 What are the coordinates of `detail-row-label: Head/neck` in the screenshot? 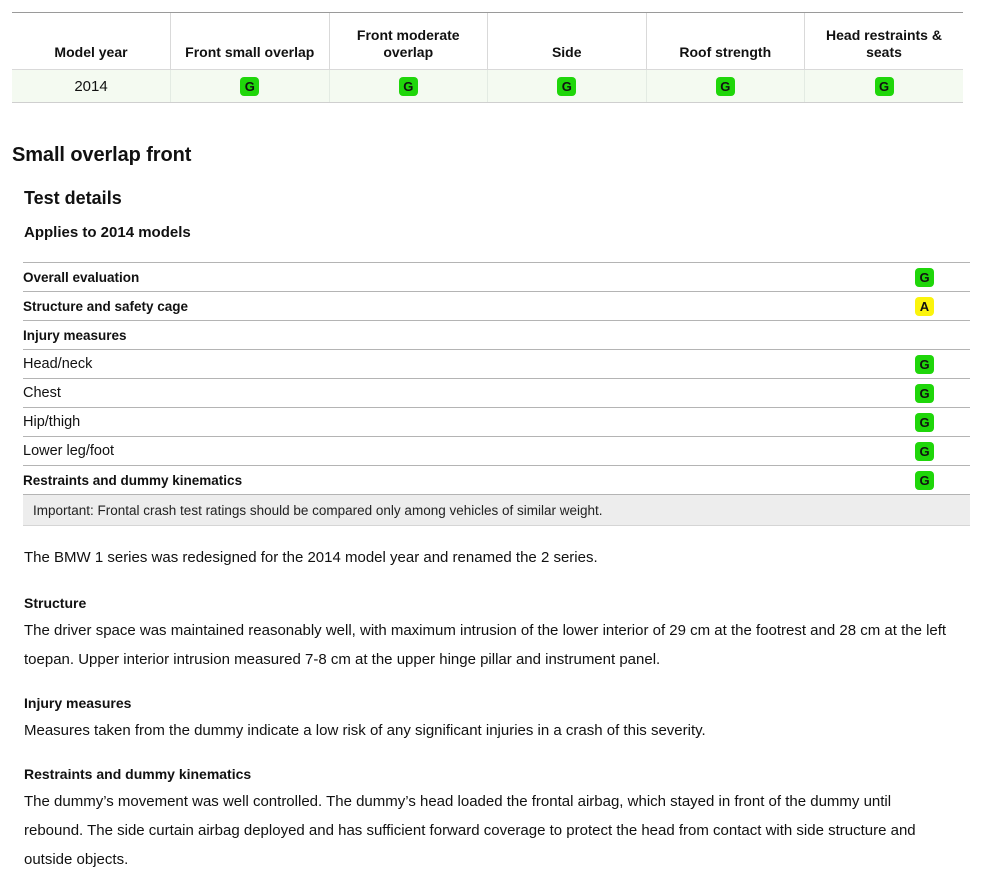 It's located at (451, 364).